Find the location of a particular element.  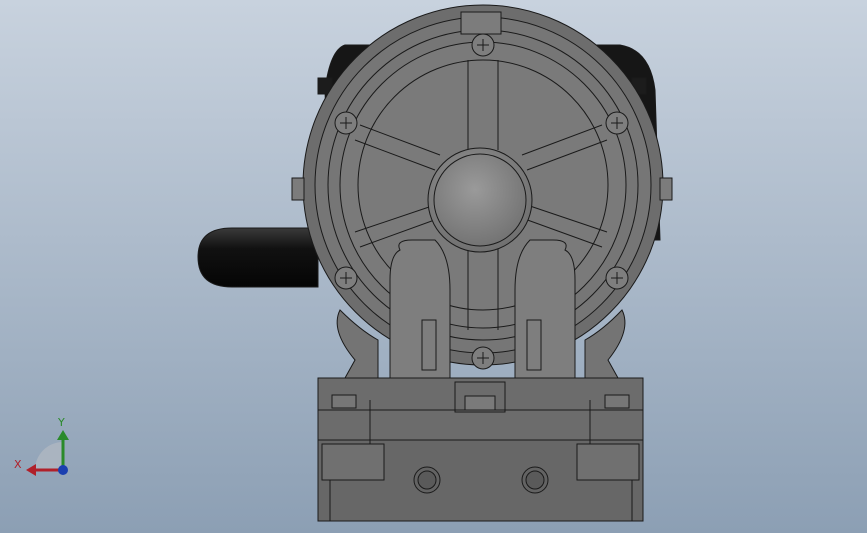

output-hub is located at coordinates (480, 200).